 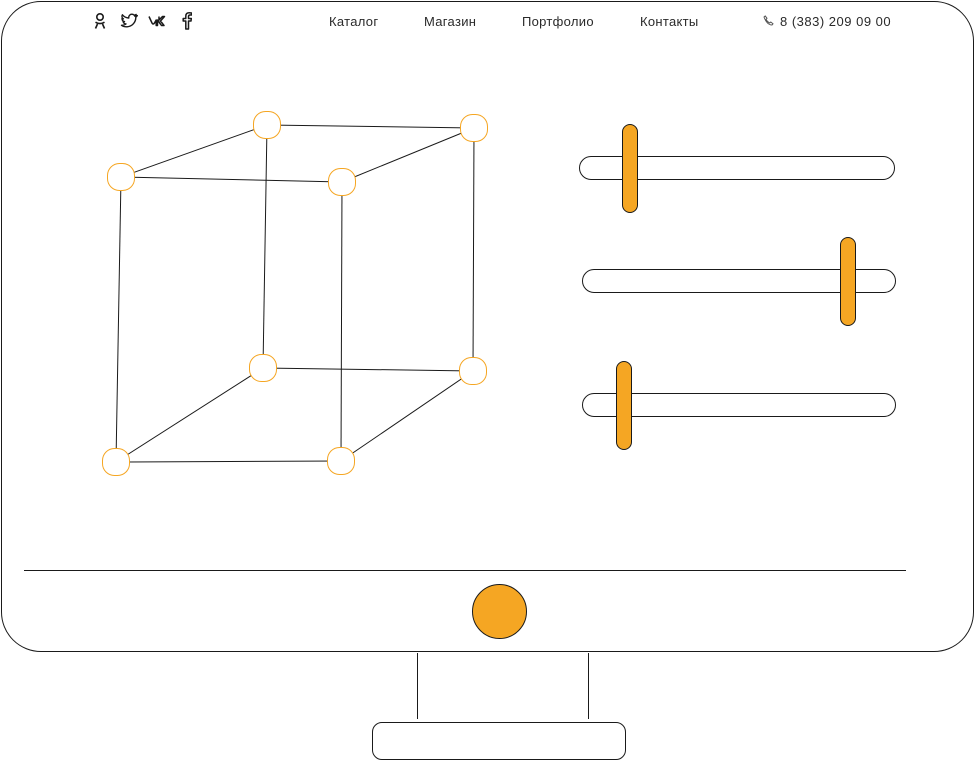 What do you see at coordinates (848, 281) in the screenshot?
I see `slider-2-thumb` at bounding box center [848, 281].